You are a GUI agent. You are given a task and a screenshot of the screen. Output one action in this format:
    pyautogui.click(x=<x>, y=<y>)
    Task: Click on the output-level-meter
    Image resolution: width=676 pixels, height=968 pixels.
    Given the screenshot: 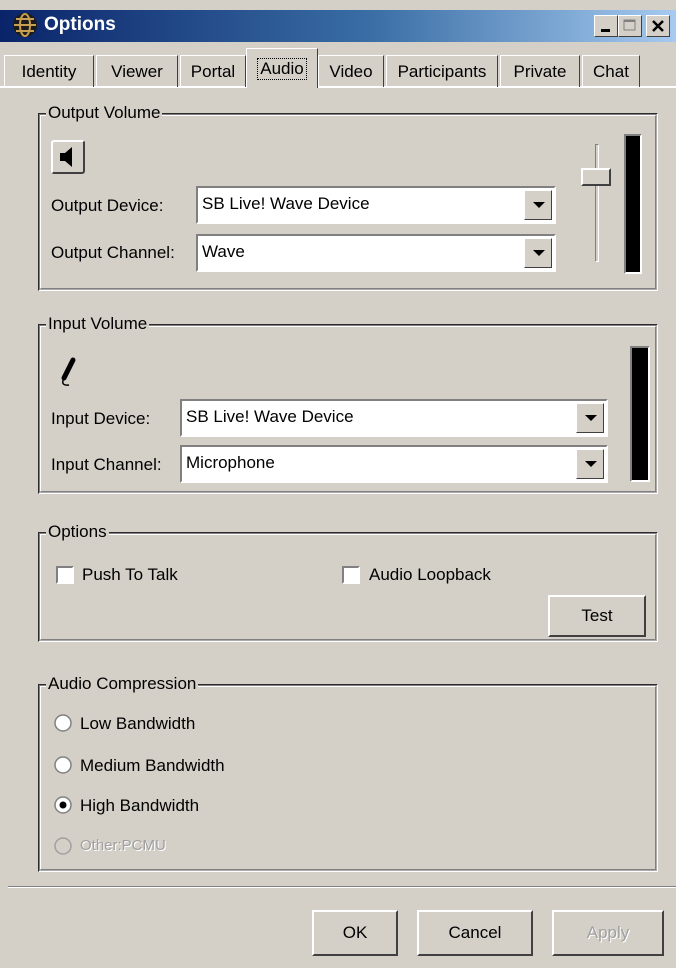 What is the action you would take?
    pyautogui.click(x=633, y=204)
    